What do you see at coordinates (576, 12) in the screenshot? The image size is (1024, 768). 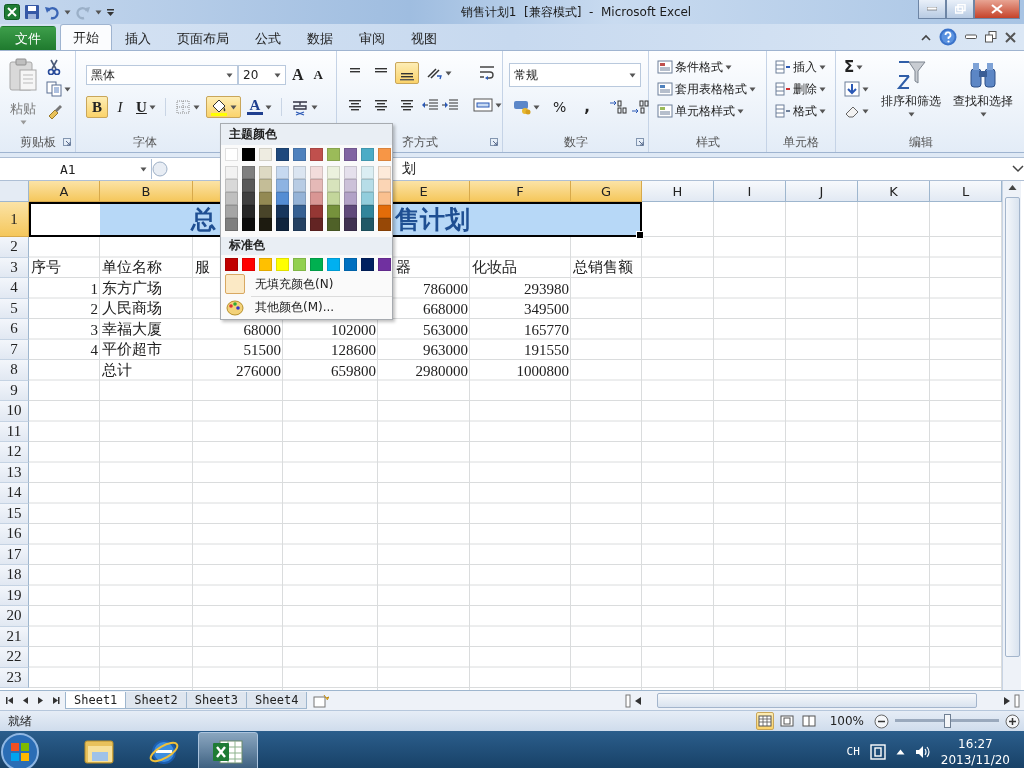 I see `window-title: 销售计划1 [兼容模式] - Microsoft Excel` at bounding box center [576, 12].